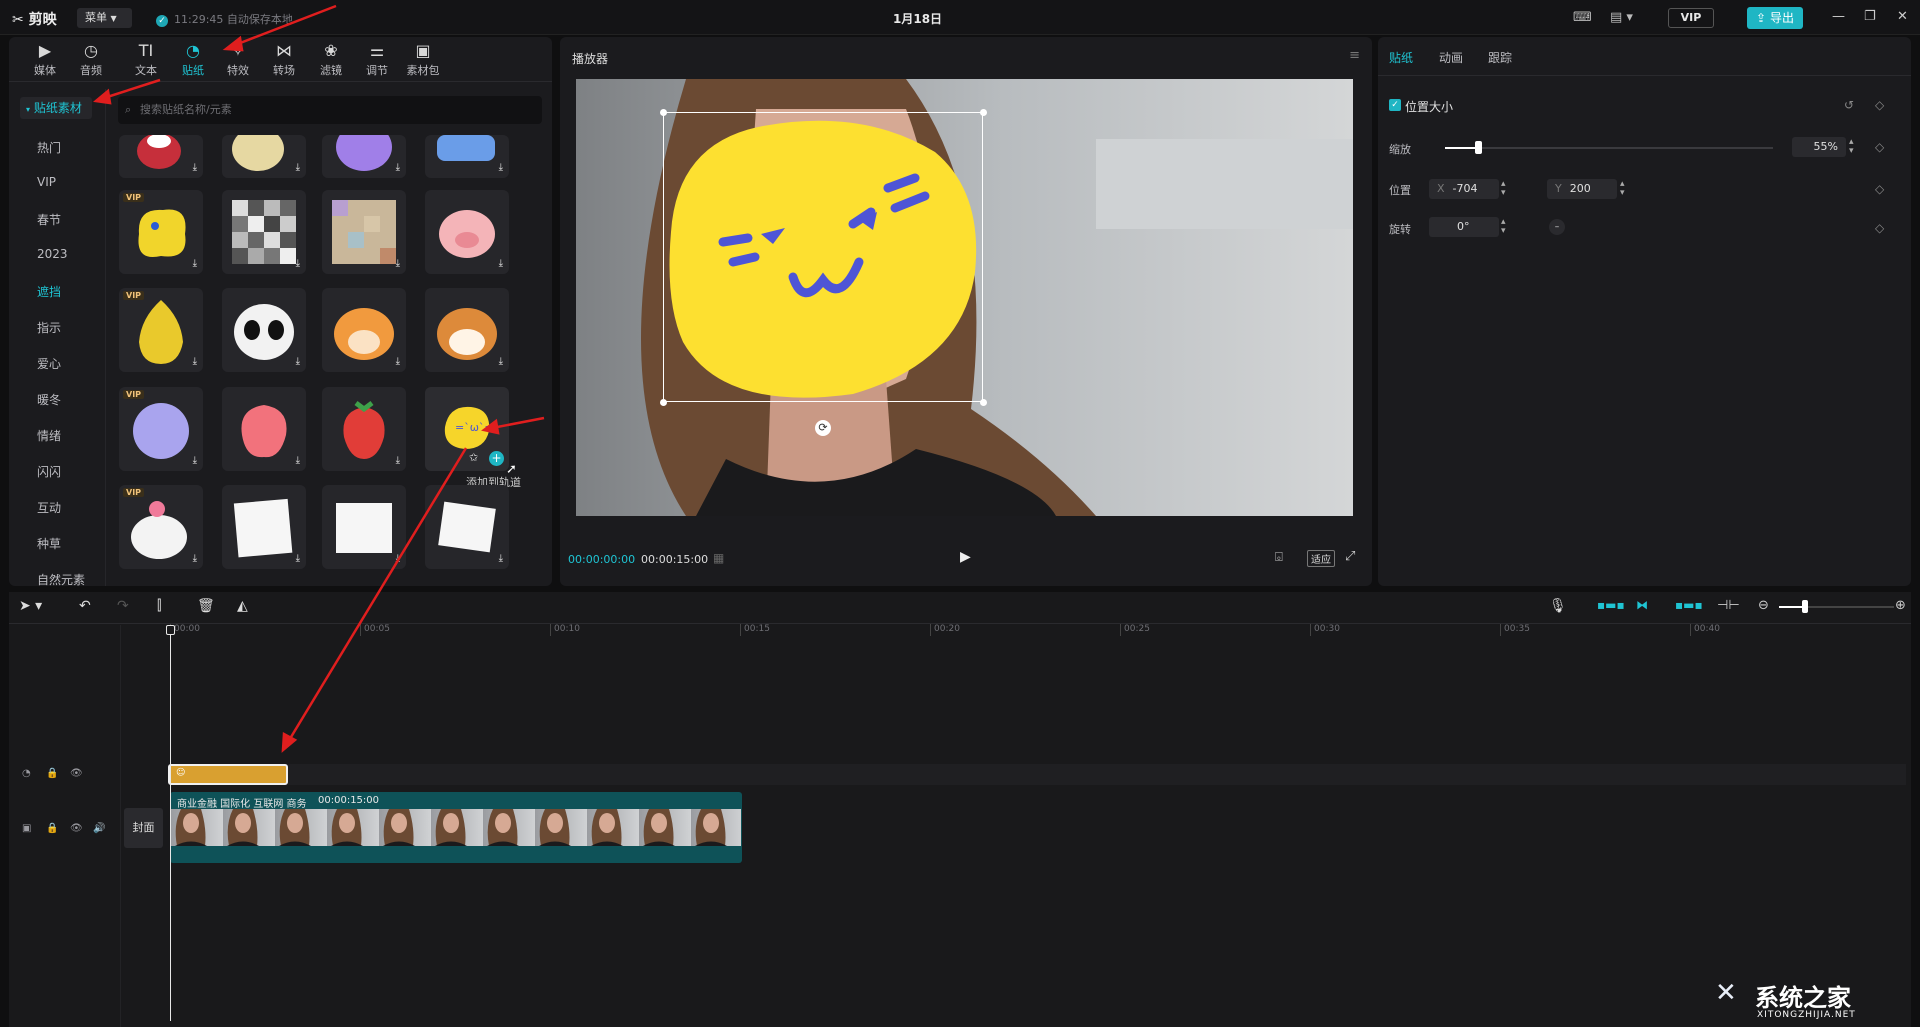  I want to click on microphone-icon: 🎙, so click(1558, 606).